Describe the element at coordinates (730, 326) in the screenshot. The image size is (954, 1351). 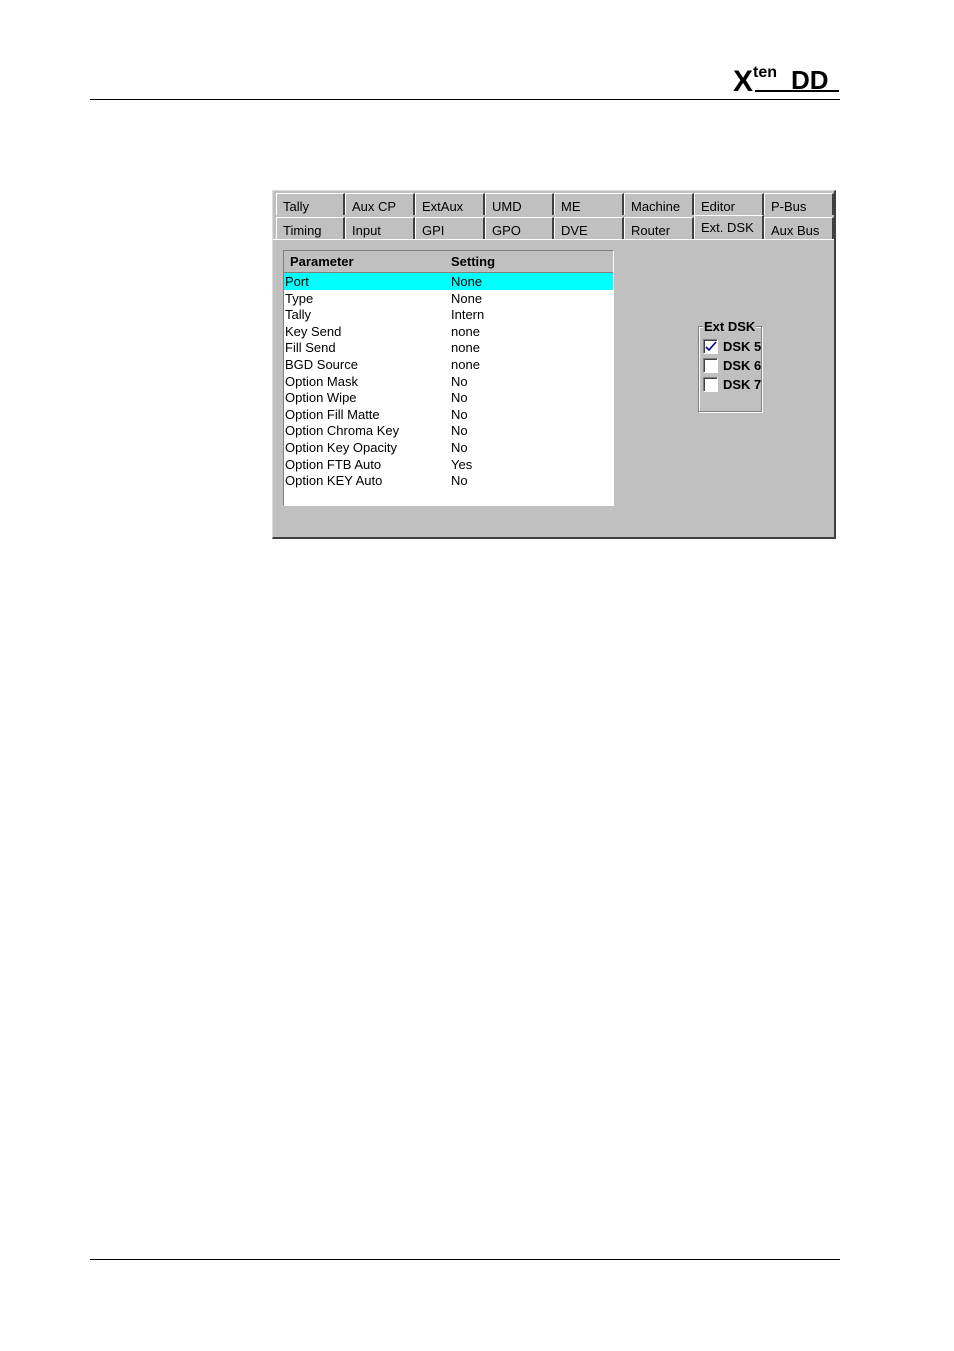
I see `group-title: Ext DSK` at that location.